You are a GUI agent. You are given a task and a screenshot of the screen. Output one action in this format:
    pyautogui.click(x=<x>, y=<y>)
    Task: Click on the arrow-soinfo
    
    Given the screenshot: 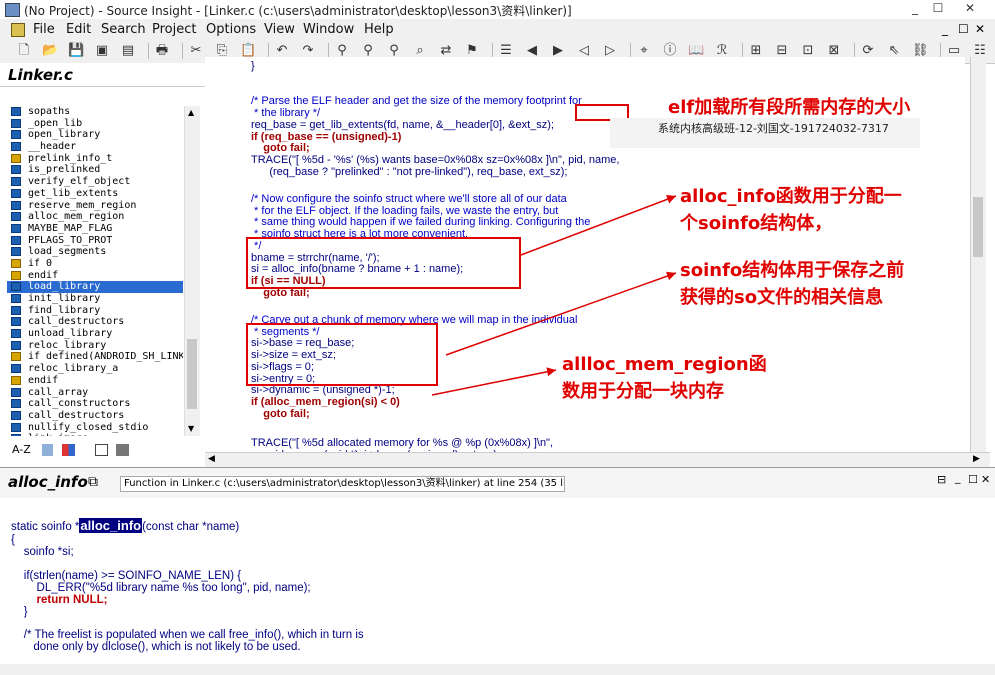 What is the action you would take?
    pyautogui.click(x=561, y=313)
    